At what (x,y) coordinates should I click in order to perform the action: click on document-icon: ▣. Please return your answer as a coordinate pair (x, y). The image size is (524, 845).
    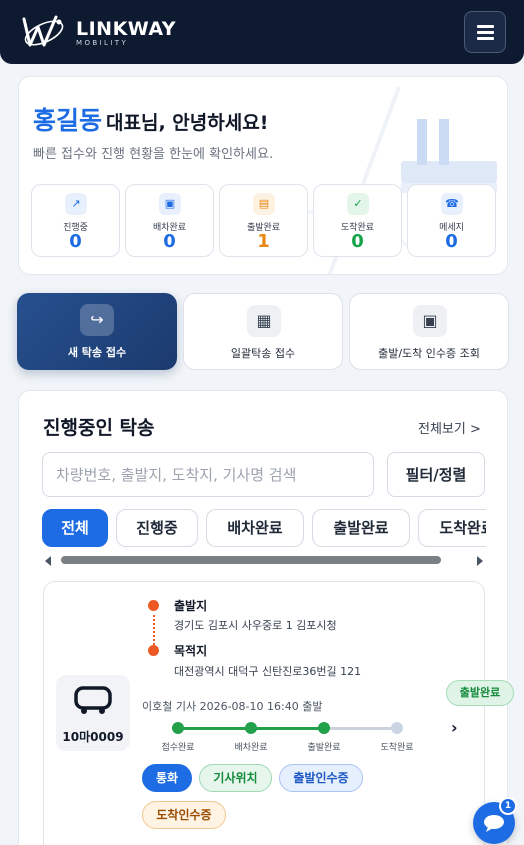
    Looking at the image, I should click on (430, 321).